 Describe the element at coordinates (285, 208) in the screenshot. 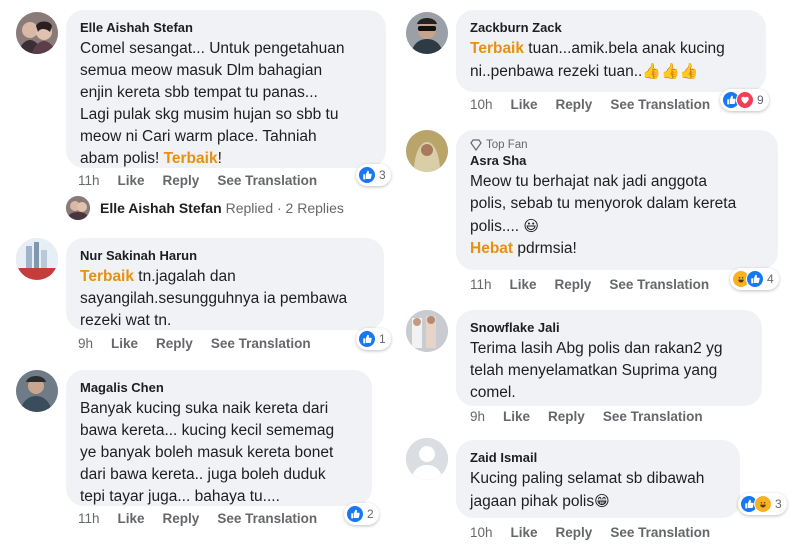

I see `view-replies-link: Replied · 2 Replies` at that location.